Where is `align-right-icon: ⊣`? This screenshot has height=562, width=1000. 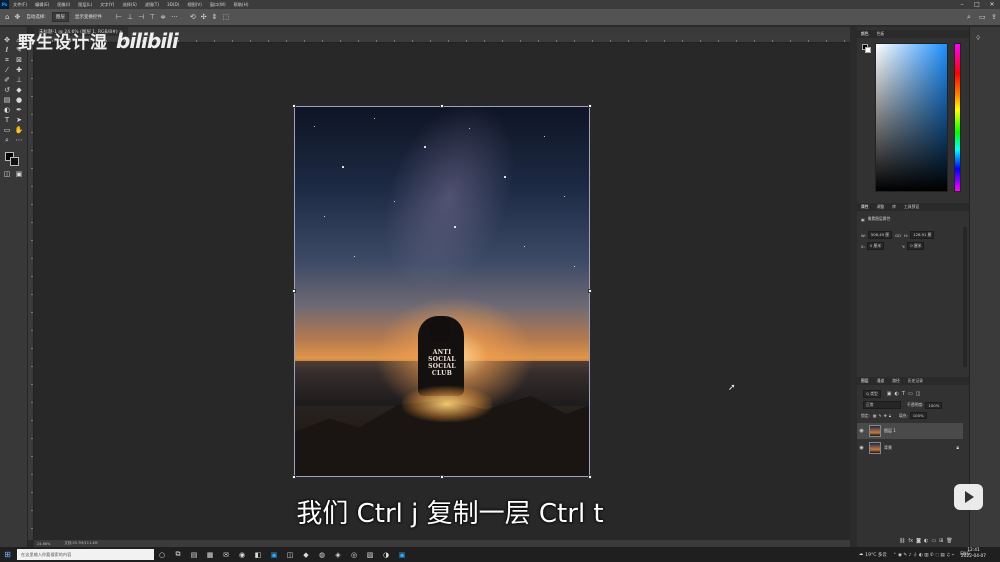 align-right-icon: ⊣ is located at coordinates (141, 17).